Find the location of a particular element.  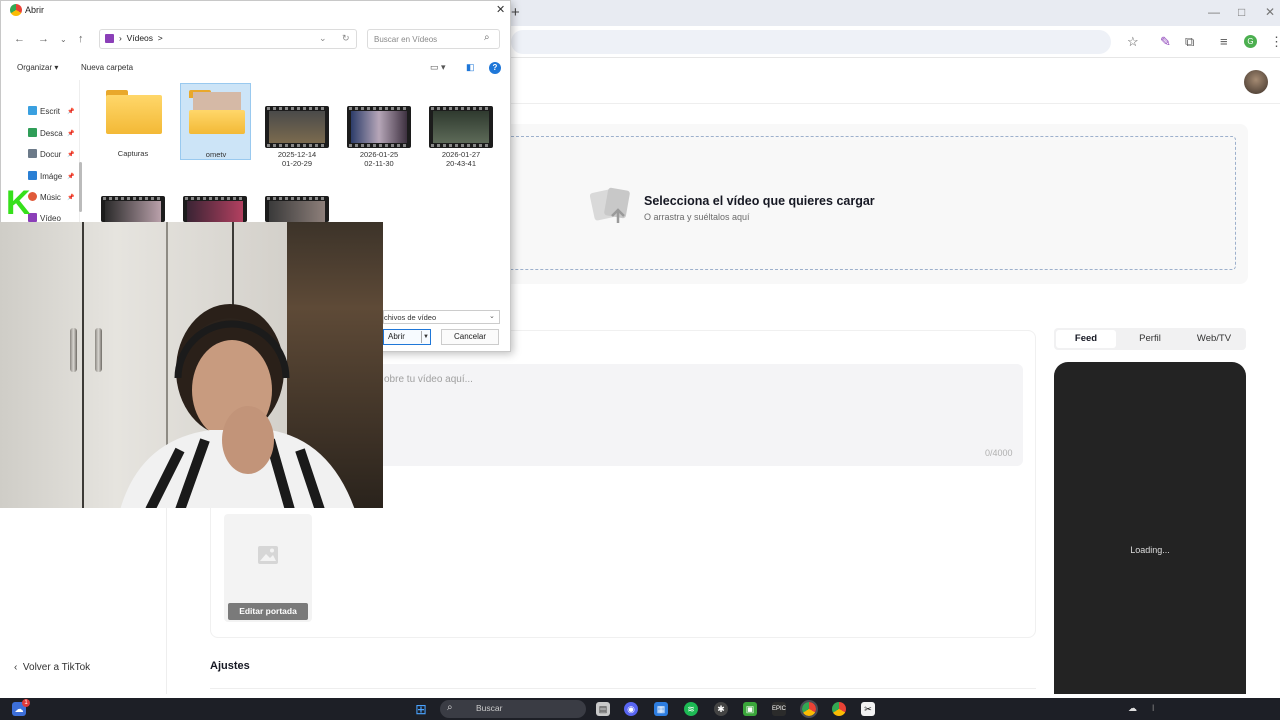

view-mode-icon: ▭ ▾ is located at coordinates (438, 67).